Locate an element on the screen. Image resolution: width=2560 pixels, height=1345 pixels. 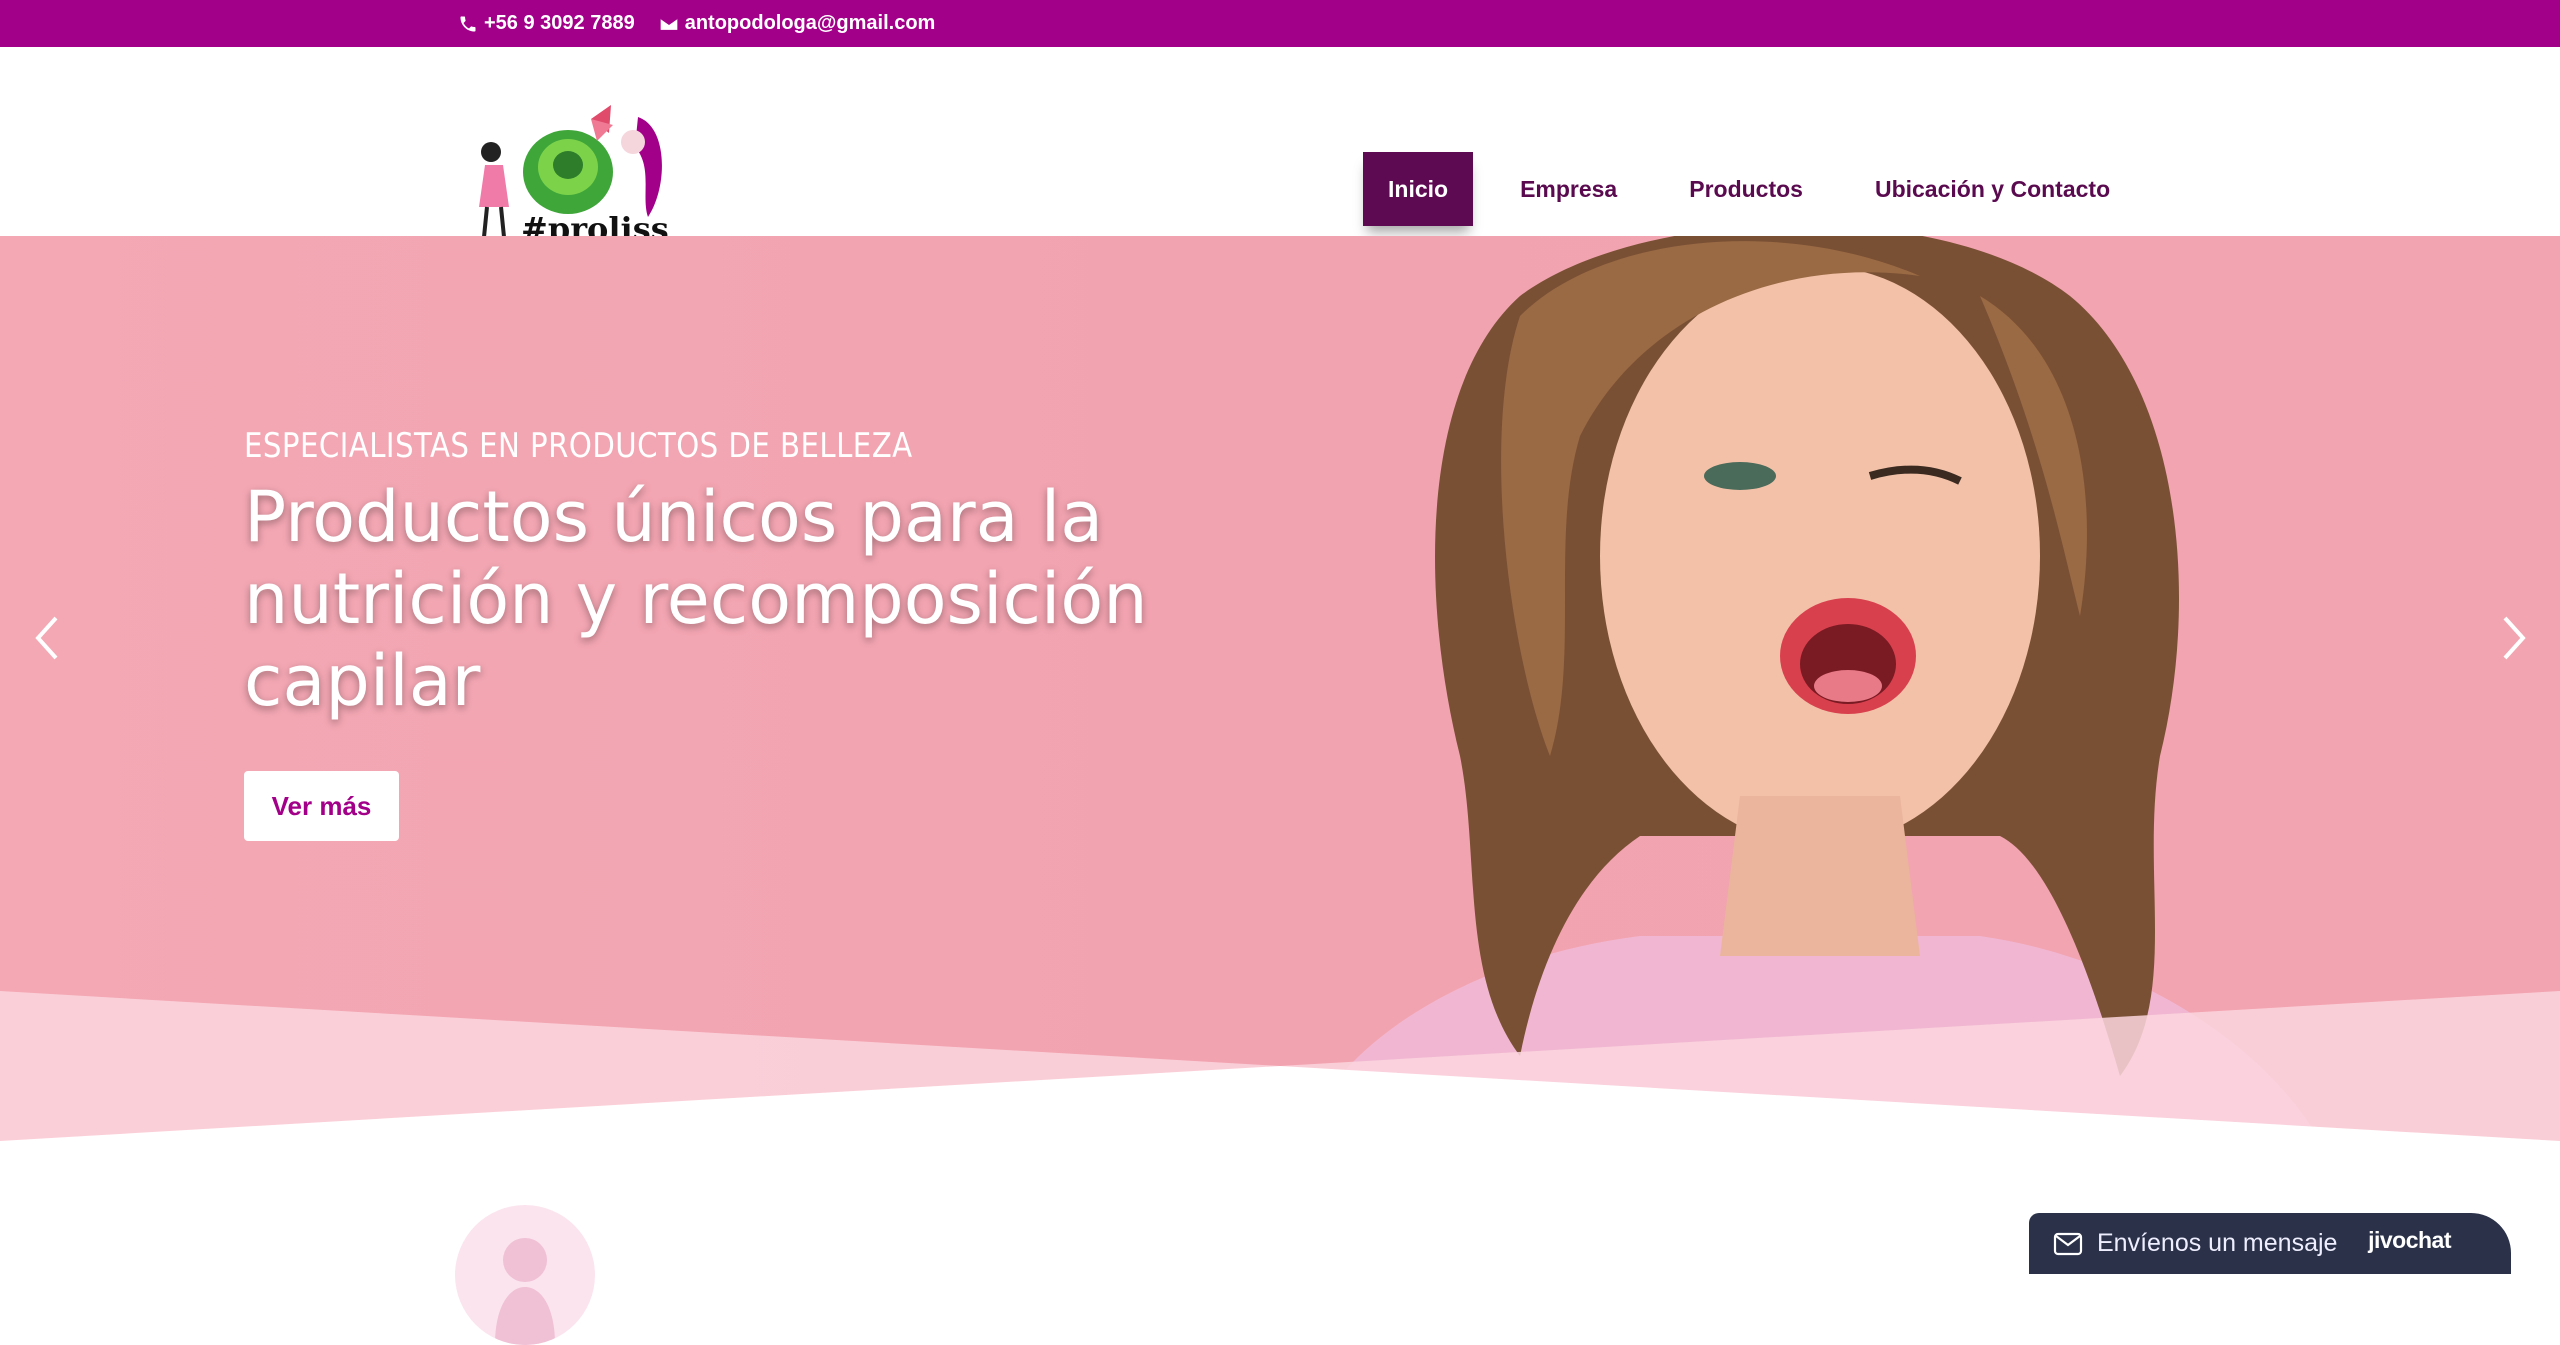
slider-prev-button is located at coordinates (46, 638).